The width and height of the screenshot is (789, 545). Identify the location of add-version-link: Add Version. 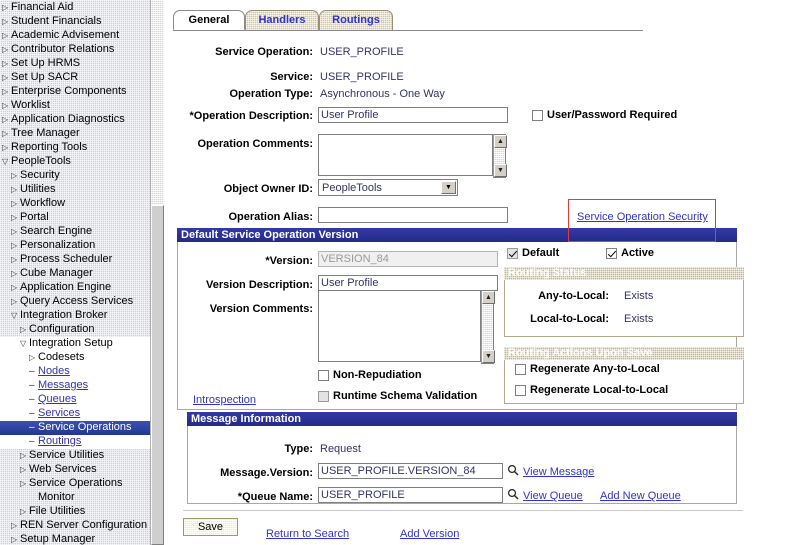
(429, 534).